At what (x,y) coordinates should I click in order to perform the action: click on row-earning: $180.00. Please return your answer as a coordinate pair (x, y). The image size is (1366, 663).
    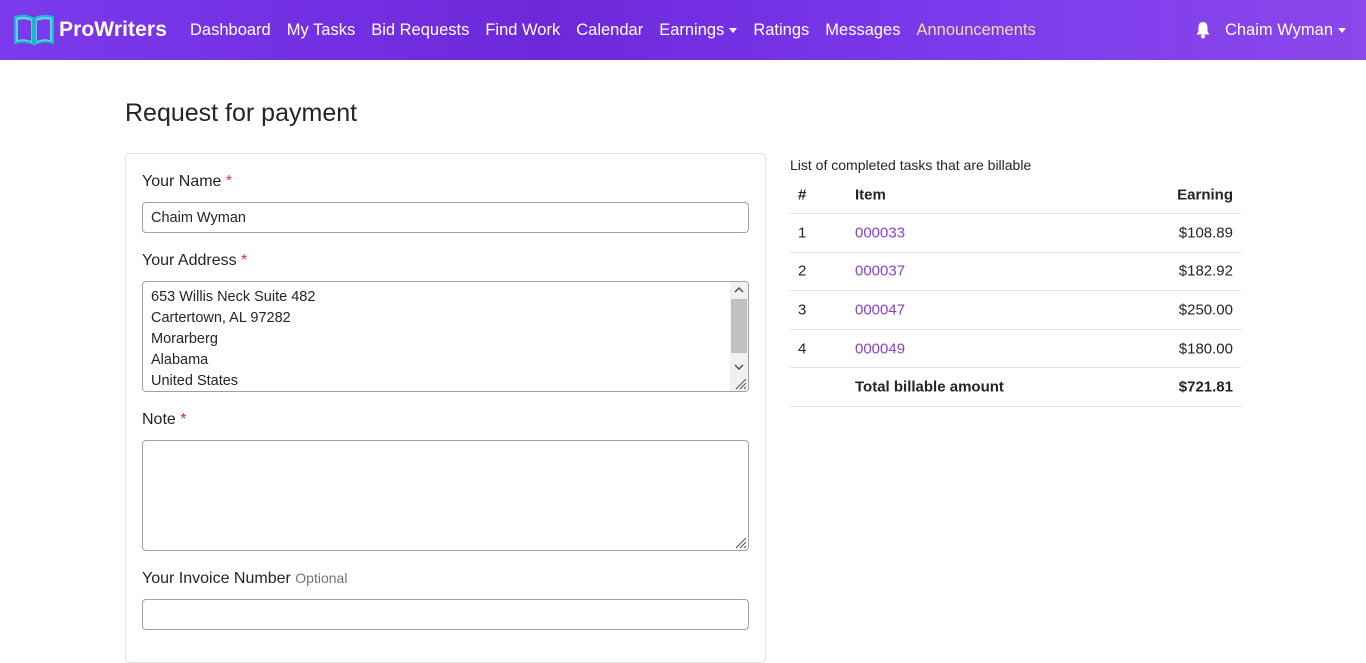
    Looking at the image, I should click on (1205, 349).